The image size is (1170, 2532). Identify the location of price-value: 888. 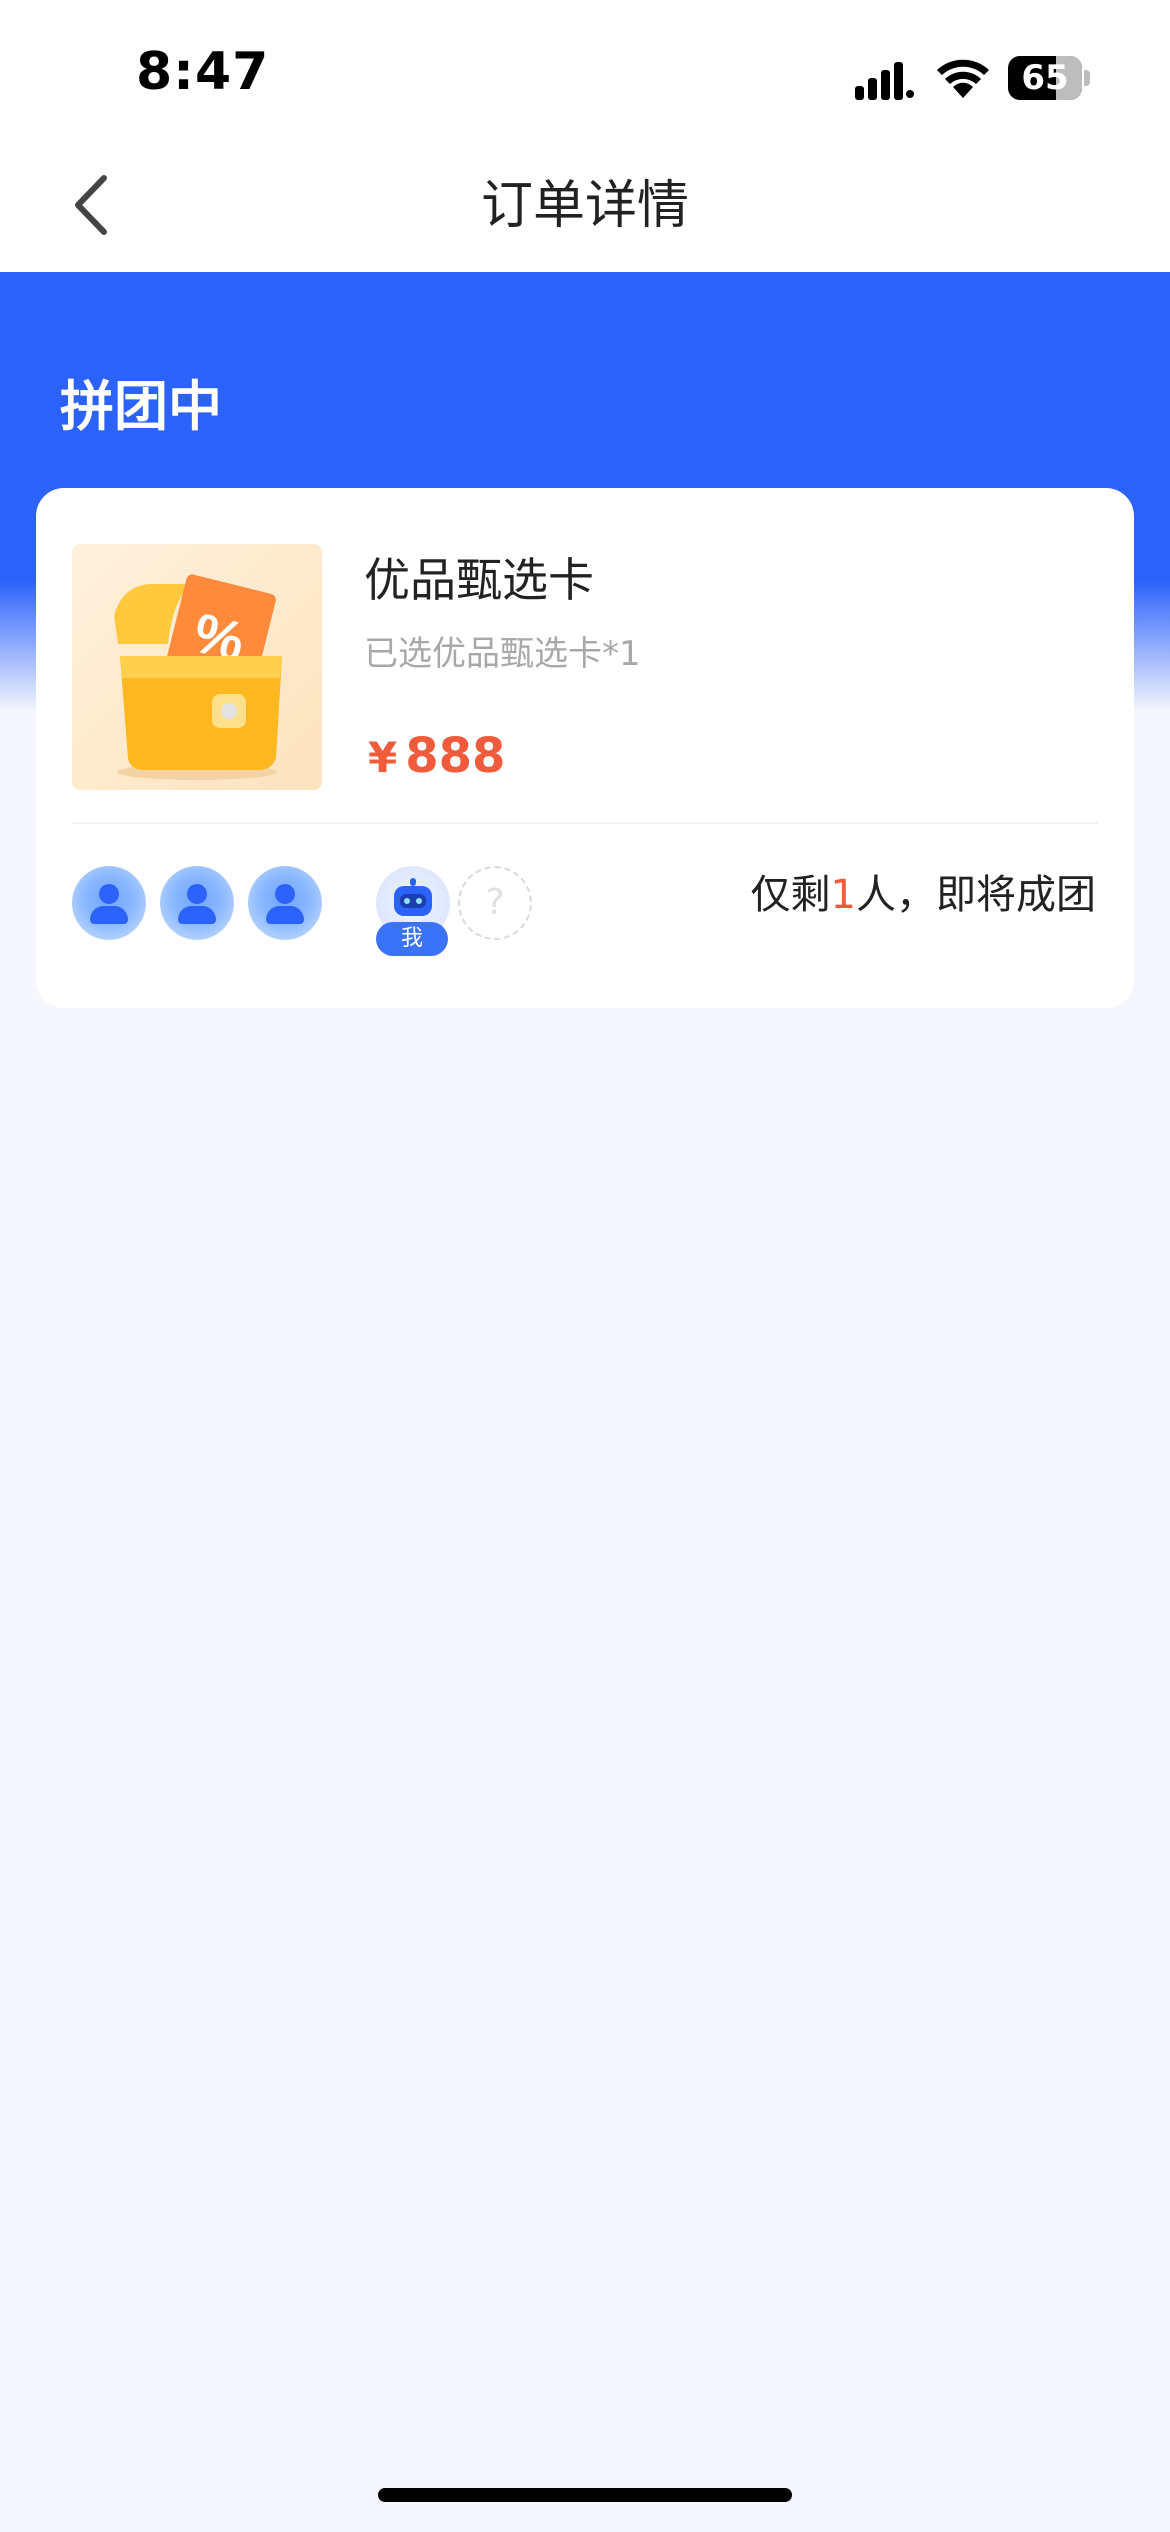
(455, 756).